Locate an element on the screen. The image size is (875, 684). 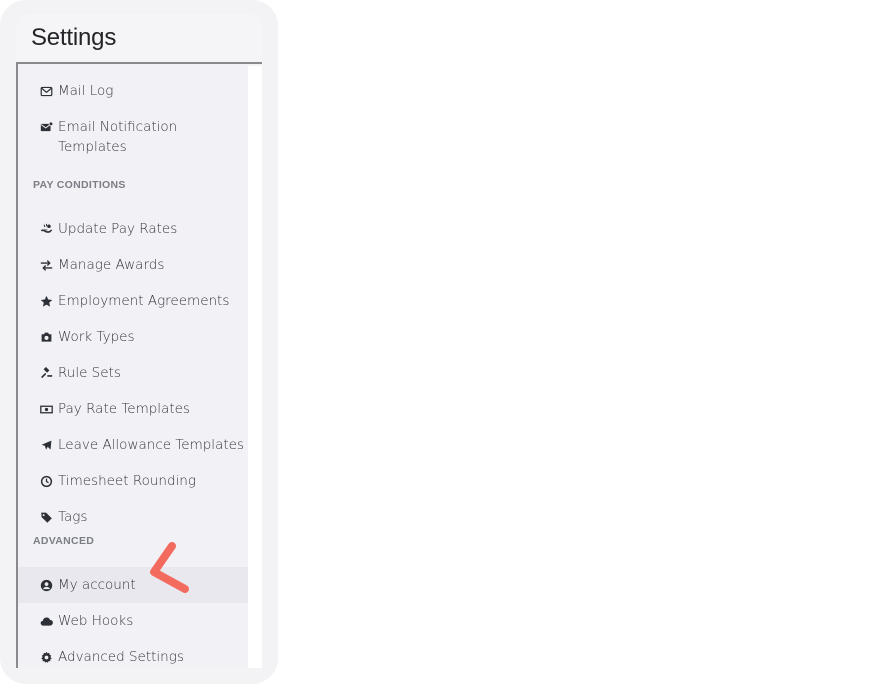
menu-item-label: Work Types is located at coordinates (96, 337).